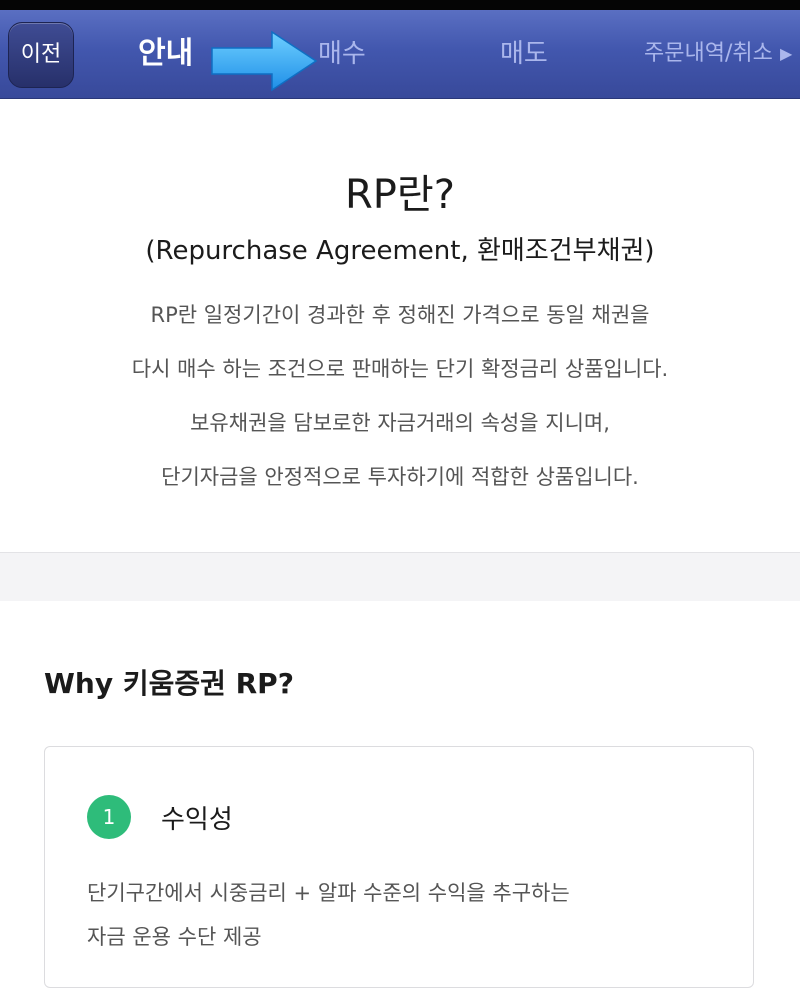  Describe the element at coordinates (400, 54) in the screenshot. I see `top-navigation-bar: 이전 안내 매수 매도 주문내역/취소 ▶` at that location.